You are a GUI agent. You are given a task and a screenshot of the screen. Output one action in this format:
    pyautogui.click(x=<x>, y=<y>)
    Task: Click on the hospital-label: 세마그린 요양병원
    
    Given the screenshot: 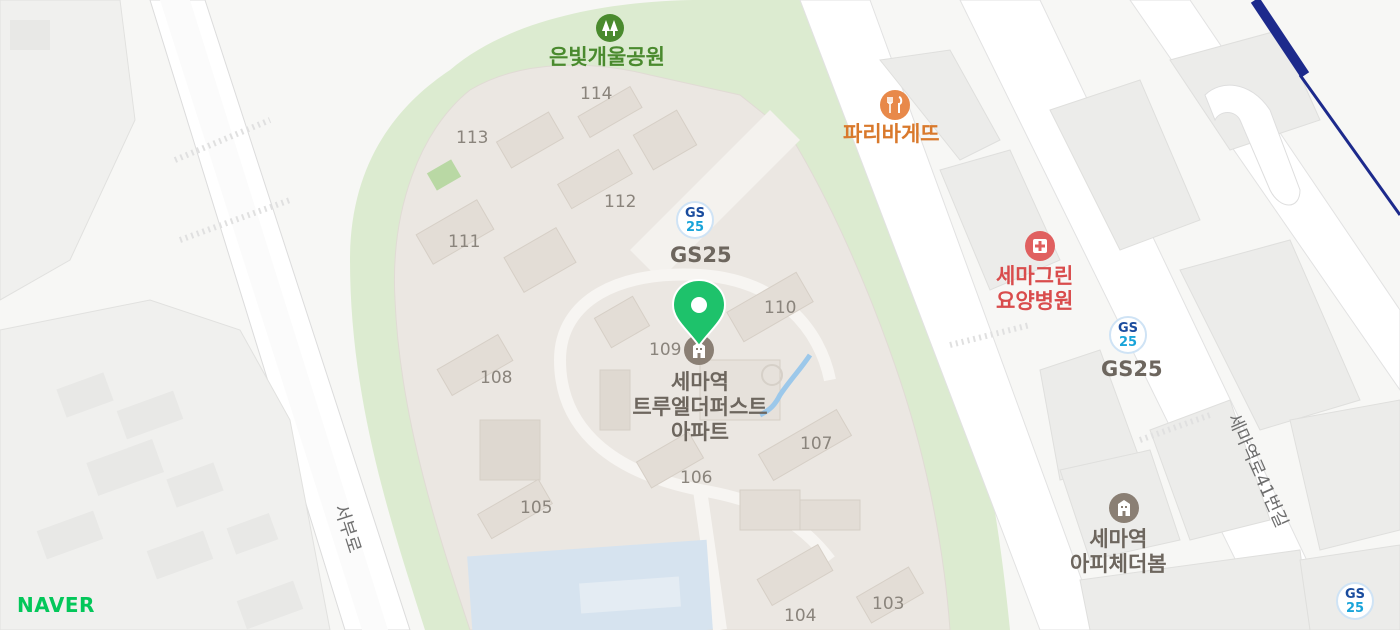 What is the action you would take?
    pyautogui.click(x=1034, y=289)
    